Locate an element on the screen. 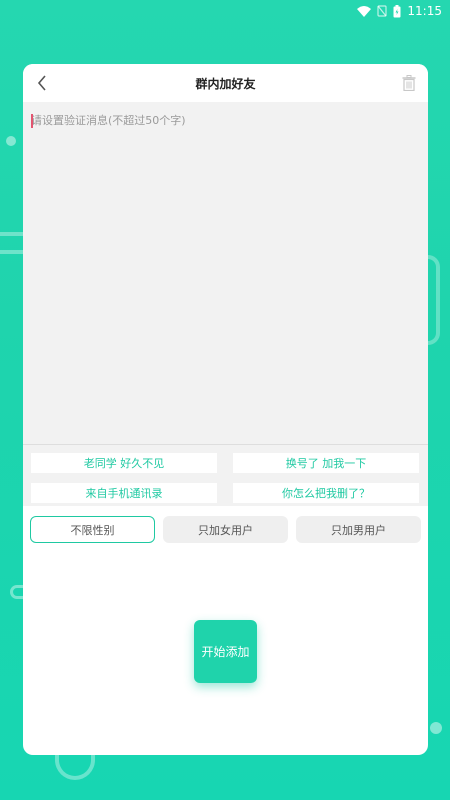  back-button is located at coordinates (42, 83).